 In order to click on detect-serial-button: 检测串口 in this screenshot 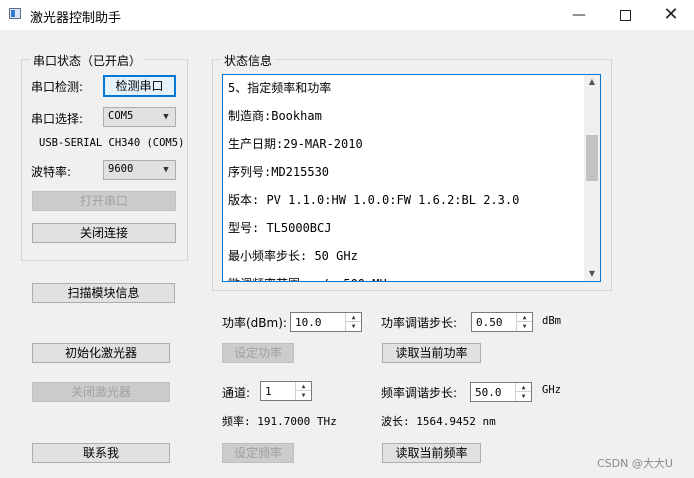, I will do `click(139, 86)`.